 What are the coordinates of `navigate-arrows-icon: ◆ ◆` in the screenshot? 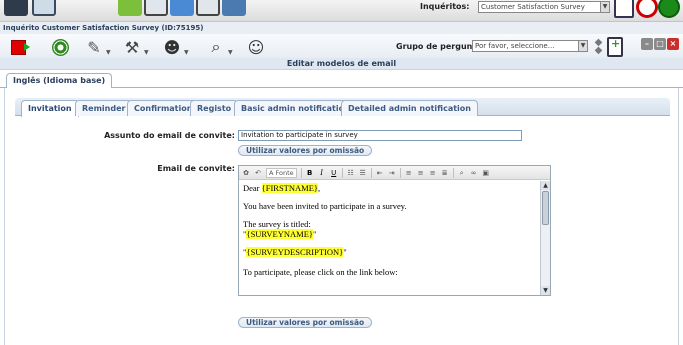 It's located at (598, 47).